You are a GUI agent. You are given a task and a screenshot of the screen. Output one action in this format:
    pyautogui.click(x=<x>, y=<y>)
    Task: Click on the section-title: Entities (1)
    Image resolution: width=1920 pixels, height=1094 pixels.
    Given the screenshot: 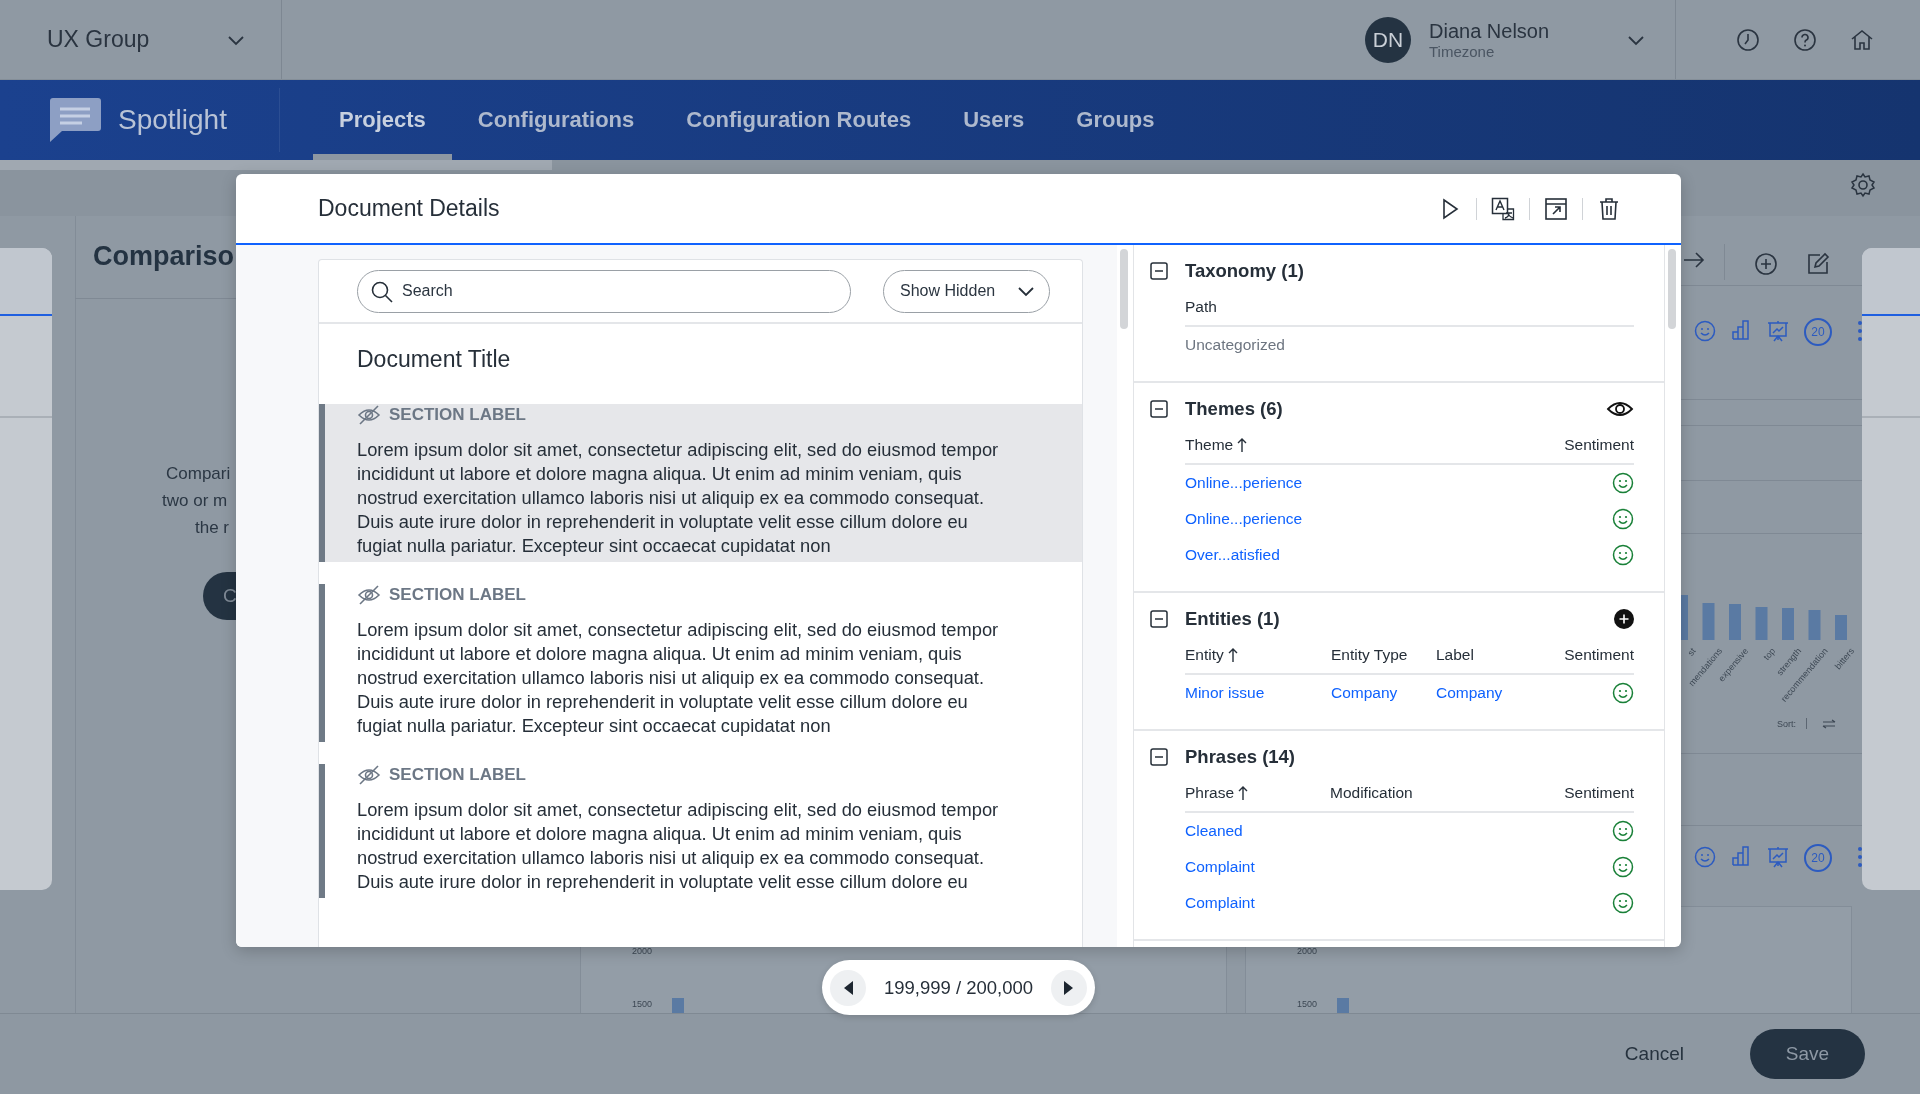 What is the action you would take?
    pyautogui.click(x=1233, y=619)
    